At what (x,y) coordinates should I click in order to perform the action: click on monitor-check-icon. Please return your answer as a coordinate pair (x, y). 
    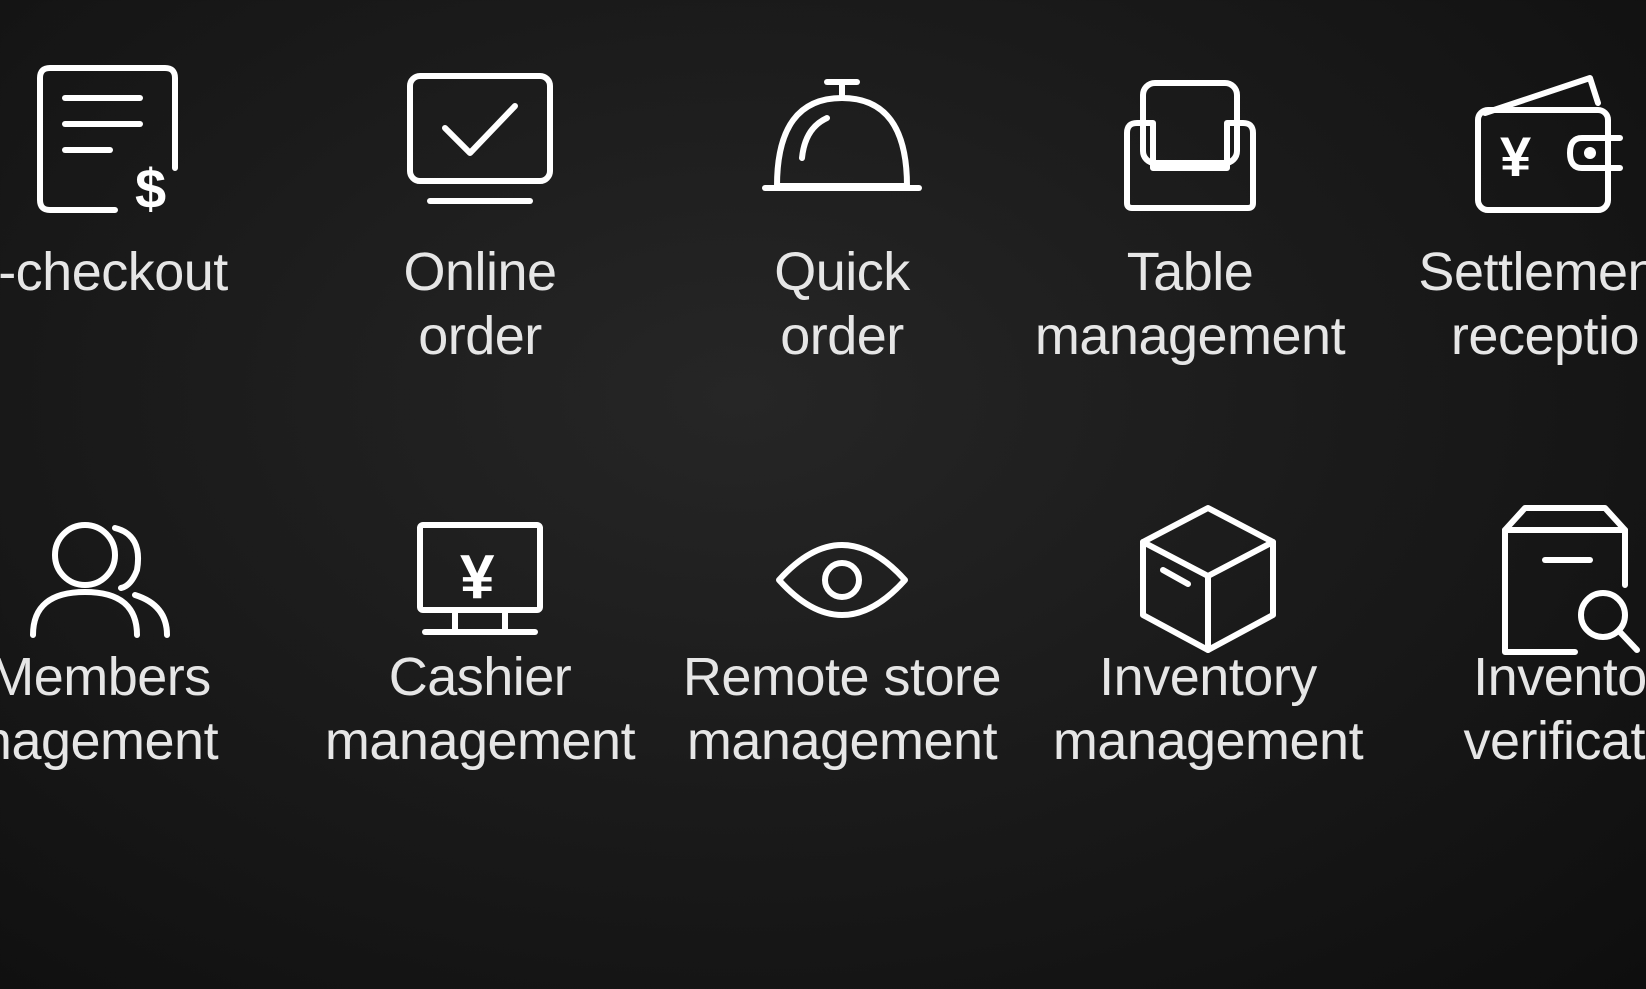
    Looking at the image, I should click on (480, 143).